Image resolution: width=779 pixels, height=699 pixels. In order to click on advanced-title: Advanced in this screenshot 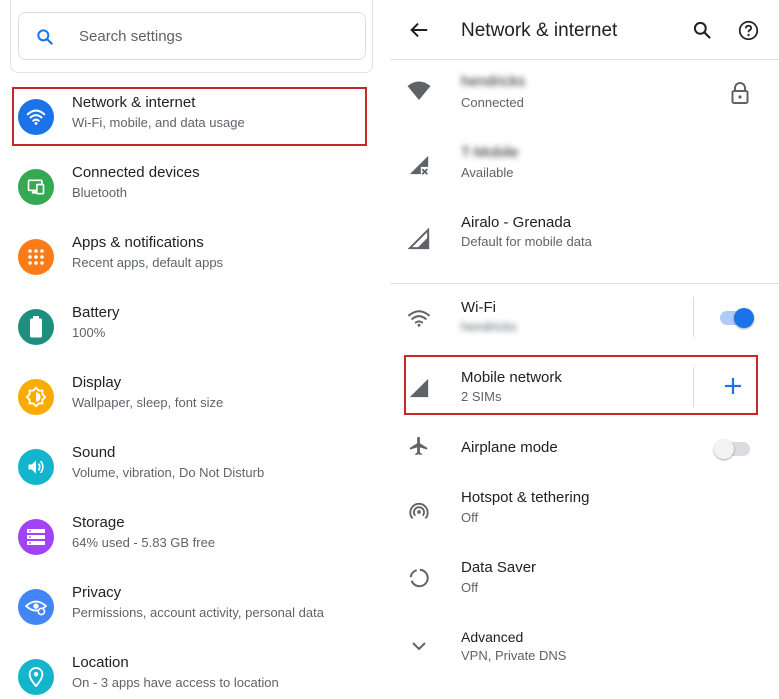, I will do `click(492, 637)`.